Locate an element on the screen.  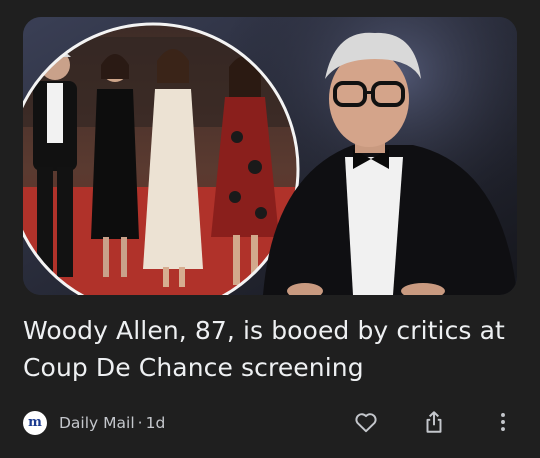
heart-outline-icon is located at coordinates (366, 423).